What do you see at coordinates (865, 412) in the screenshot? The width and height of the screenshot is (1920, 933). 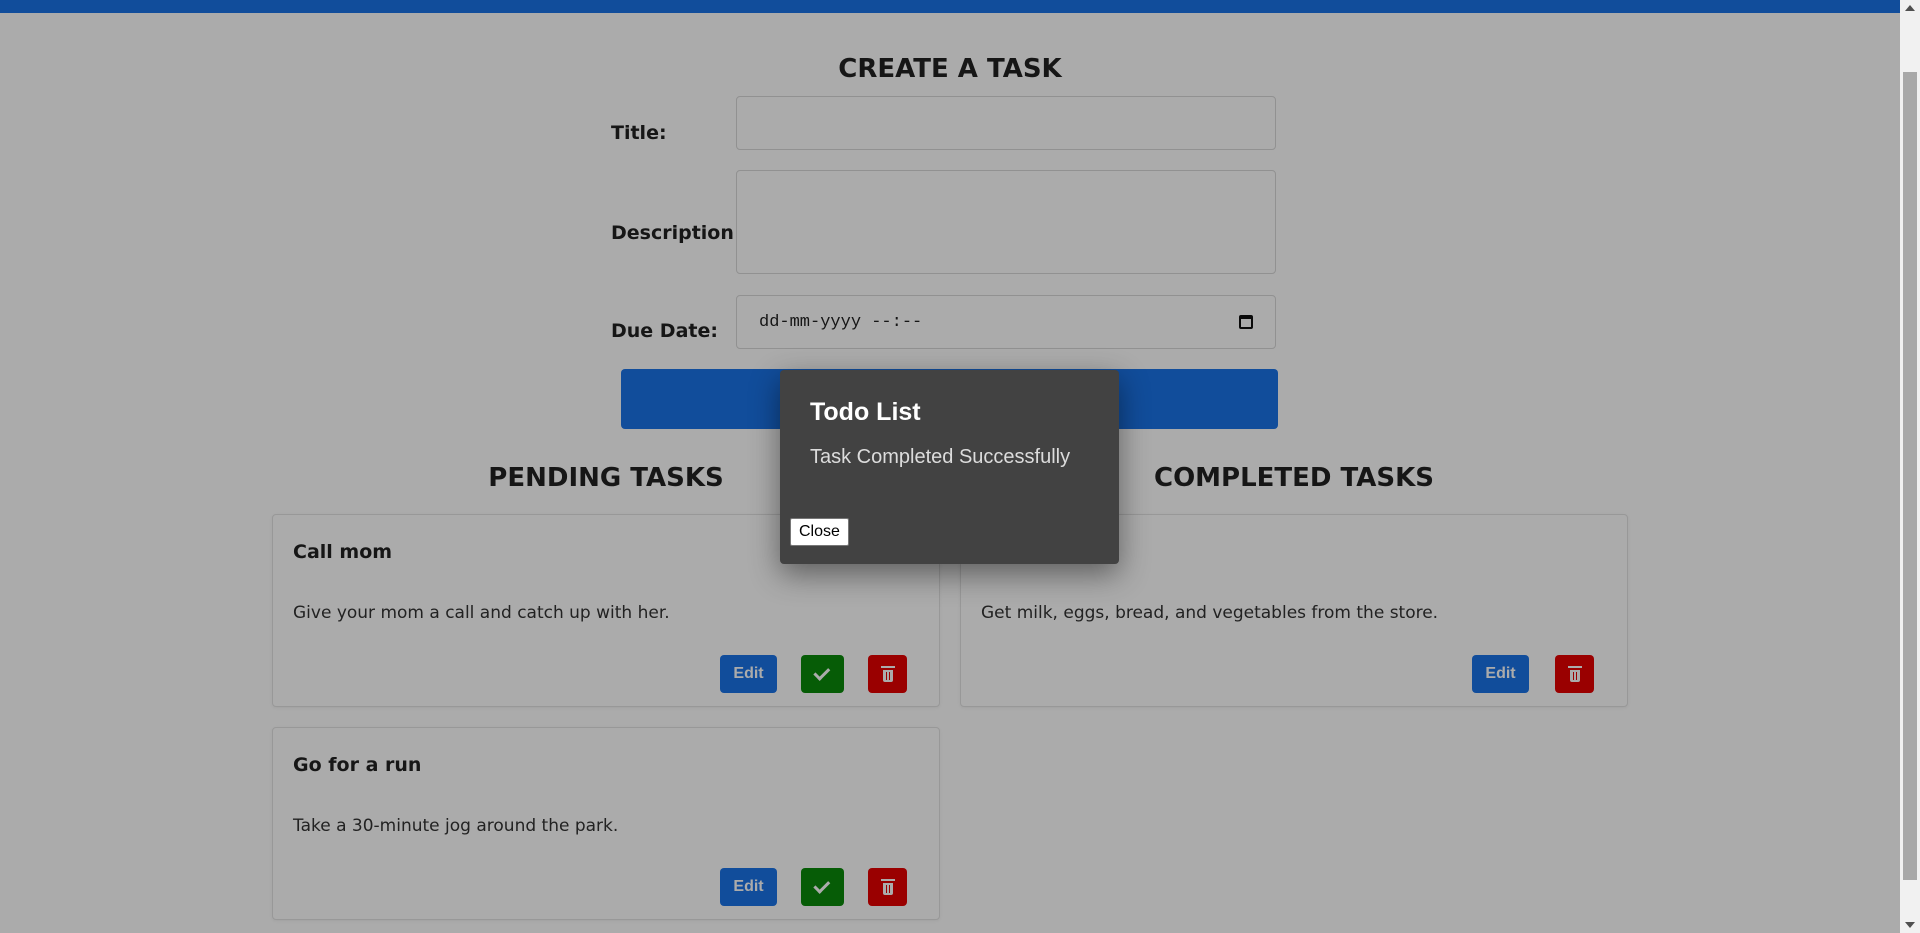 I see `dialog-title: Todo List` at bounding box center [865, 412].